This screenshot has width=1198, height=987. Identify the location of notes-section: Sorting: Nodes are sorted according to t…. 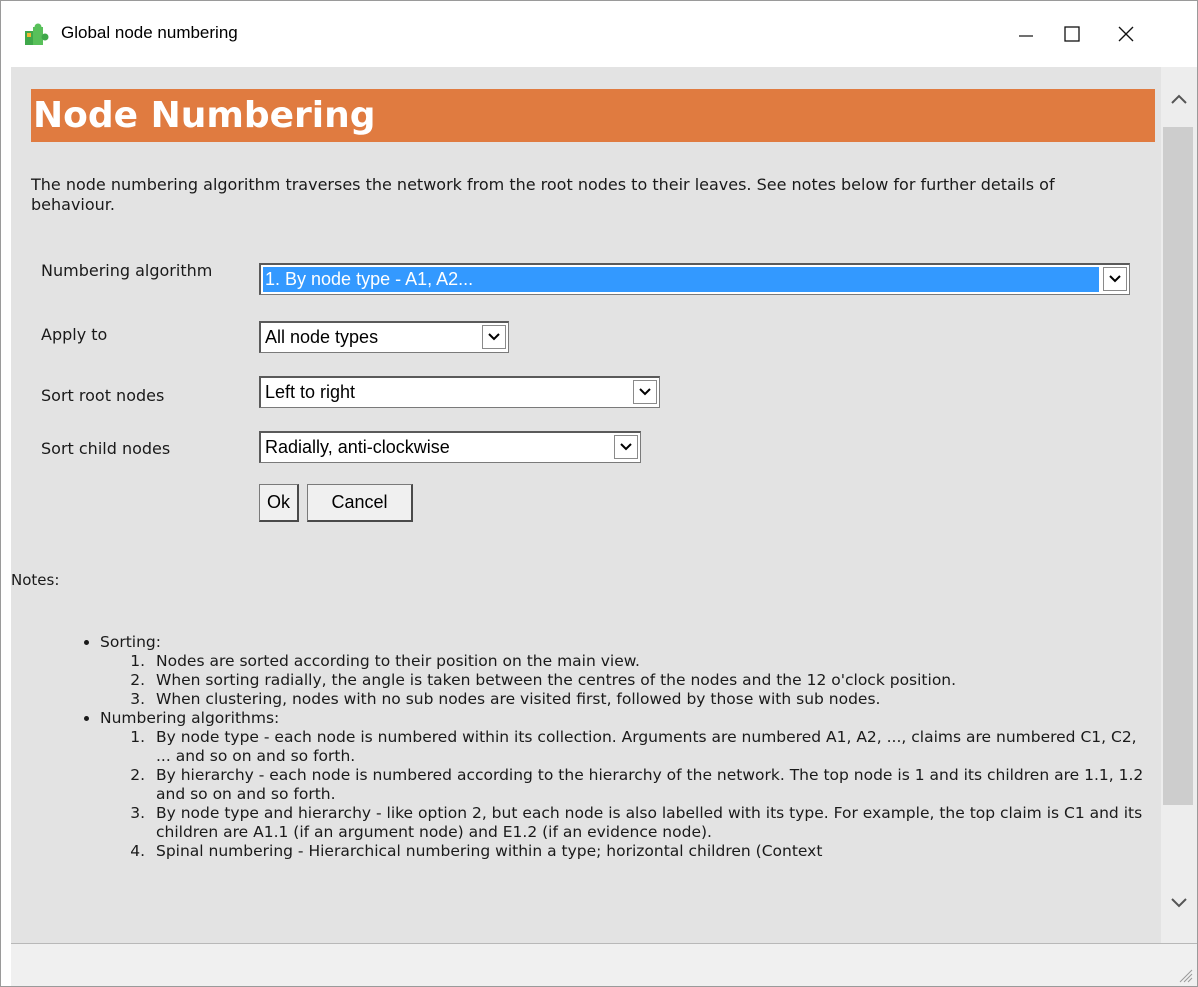
(625, 671).